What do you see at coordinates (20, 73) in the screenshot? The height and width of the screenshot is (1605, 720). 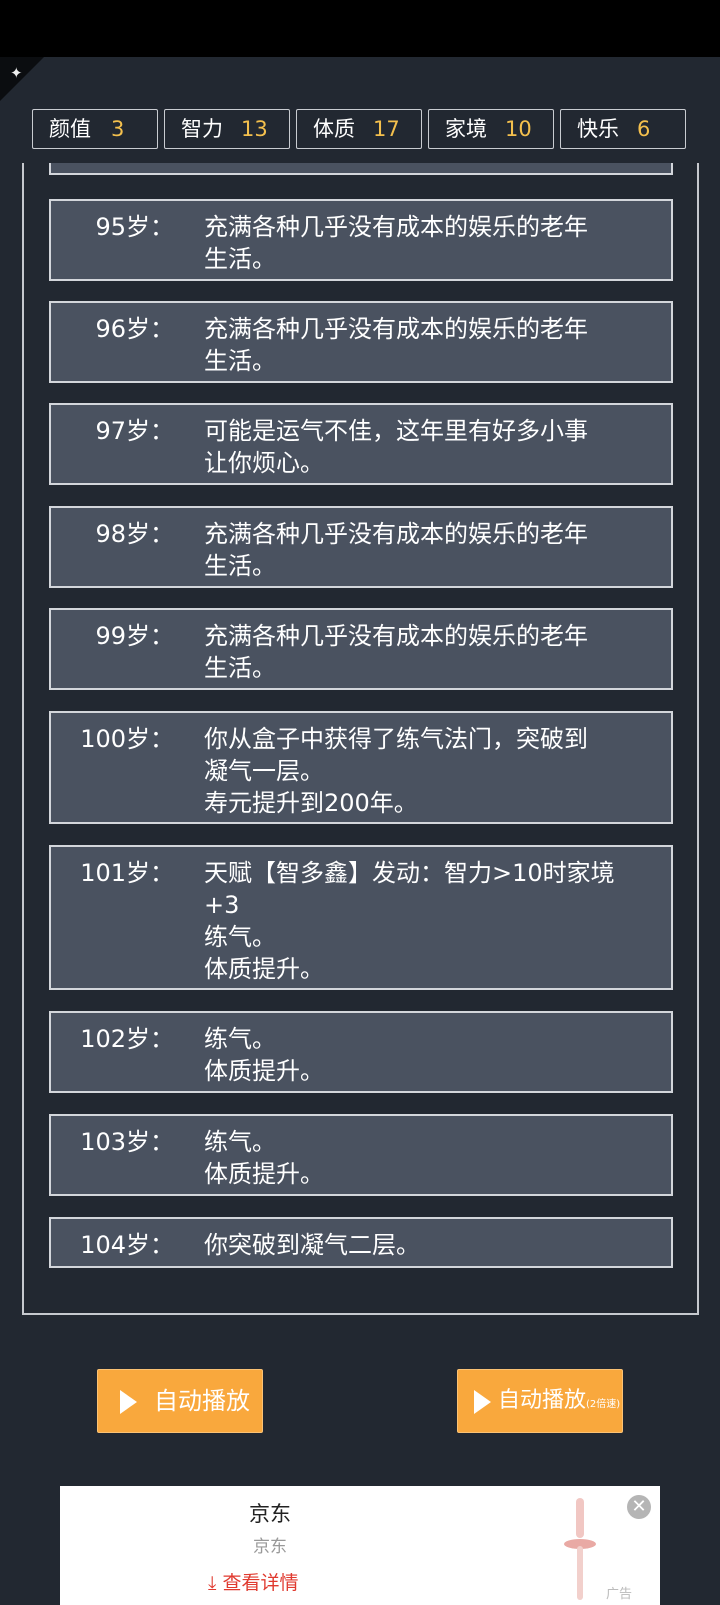 I see `settings-icon: ✦` at bounding box center [20, 73].